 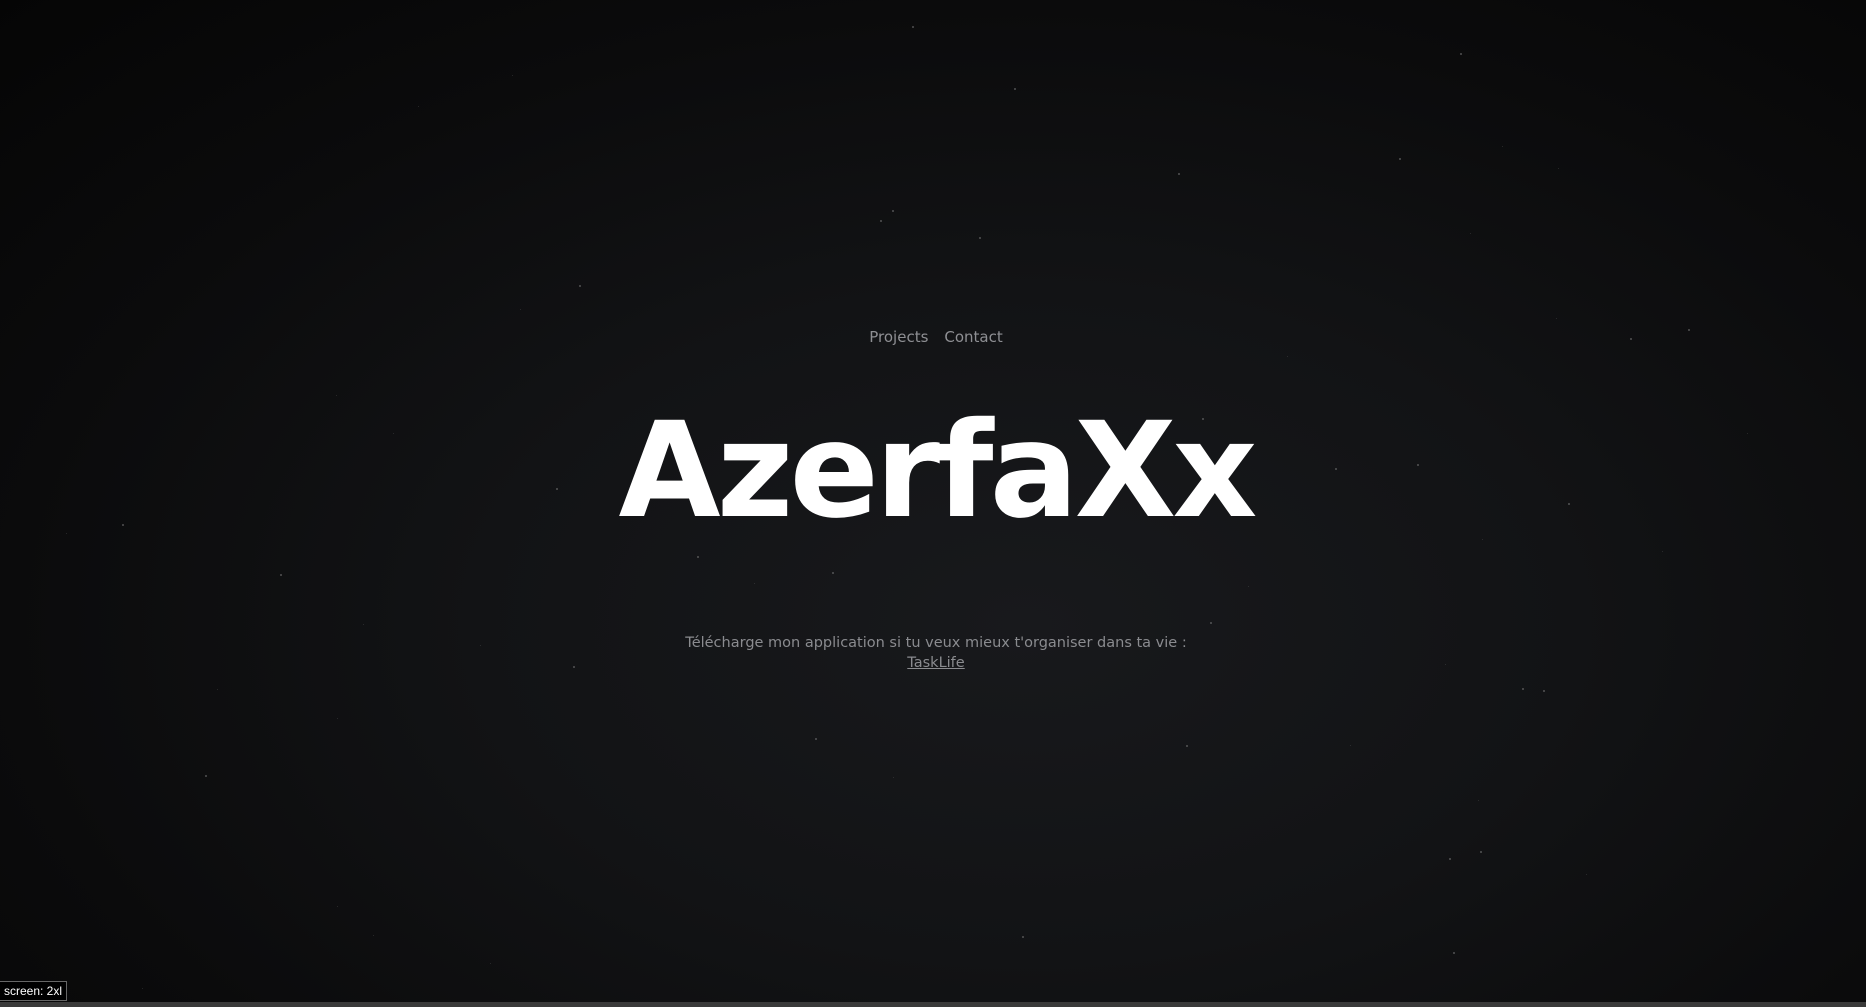 I want to click on top-nav: Projects Contact, so click(x=933, y=337).